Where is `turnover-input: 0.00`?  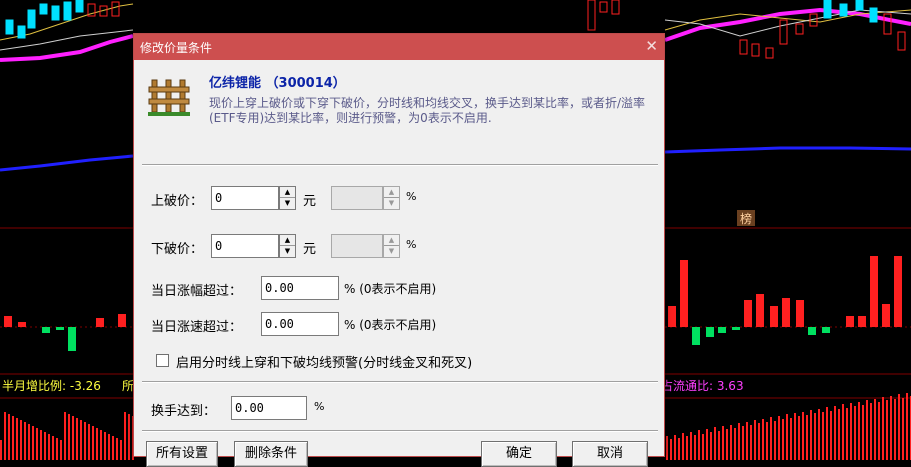 turnover-input: 0.00 is located at coordinates (269, 408).